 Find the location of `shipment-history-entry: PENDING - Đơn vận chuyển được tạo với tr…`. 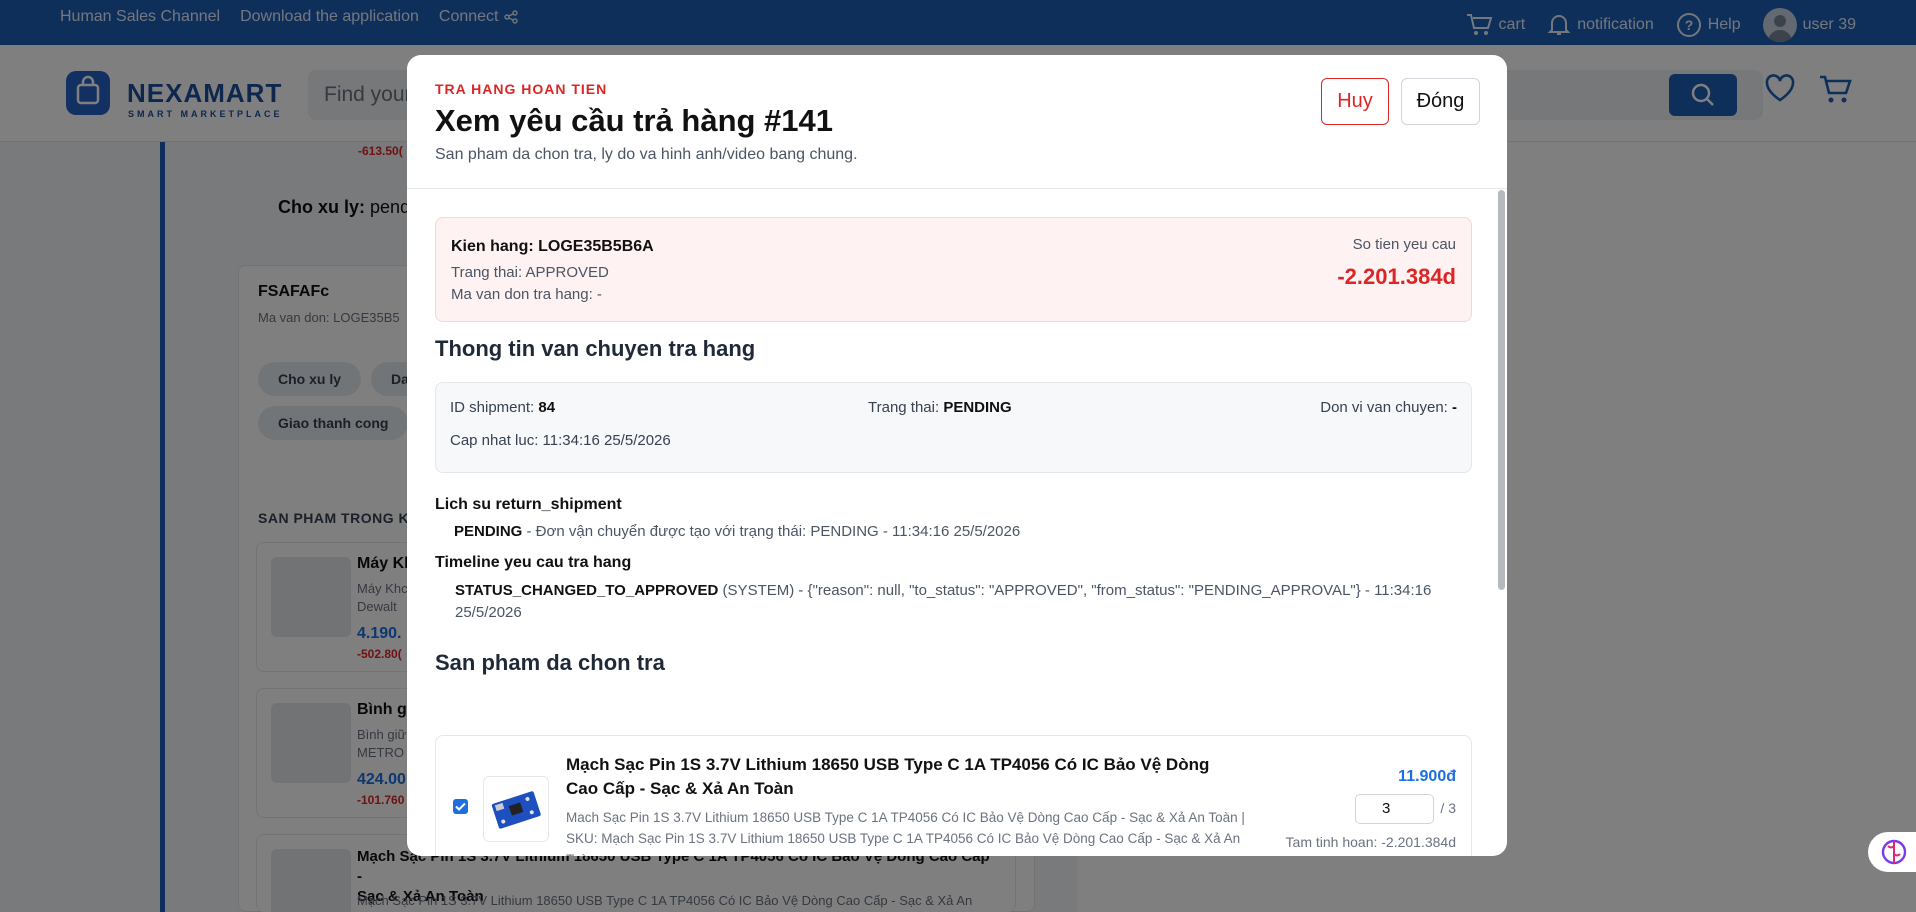

shipment-history-entry: PENDING - Đơn vận chuyển được tạo với tr… is located at coordinates (737, 531).